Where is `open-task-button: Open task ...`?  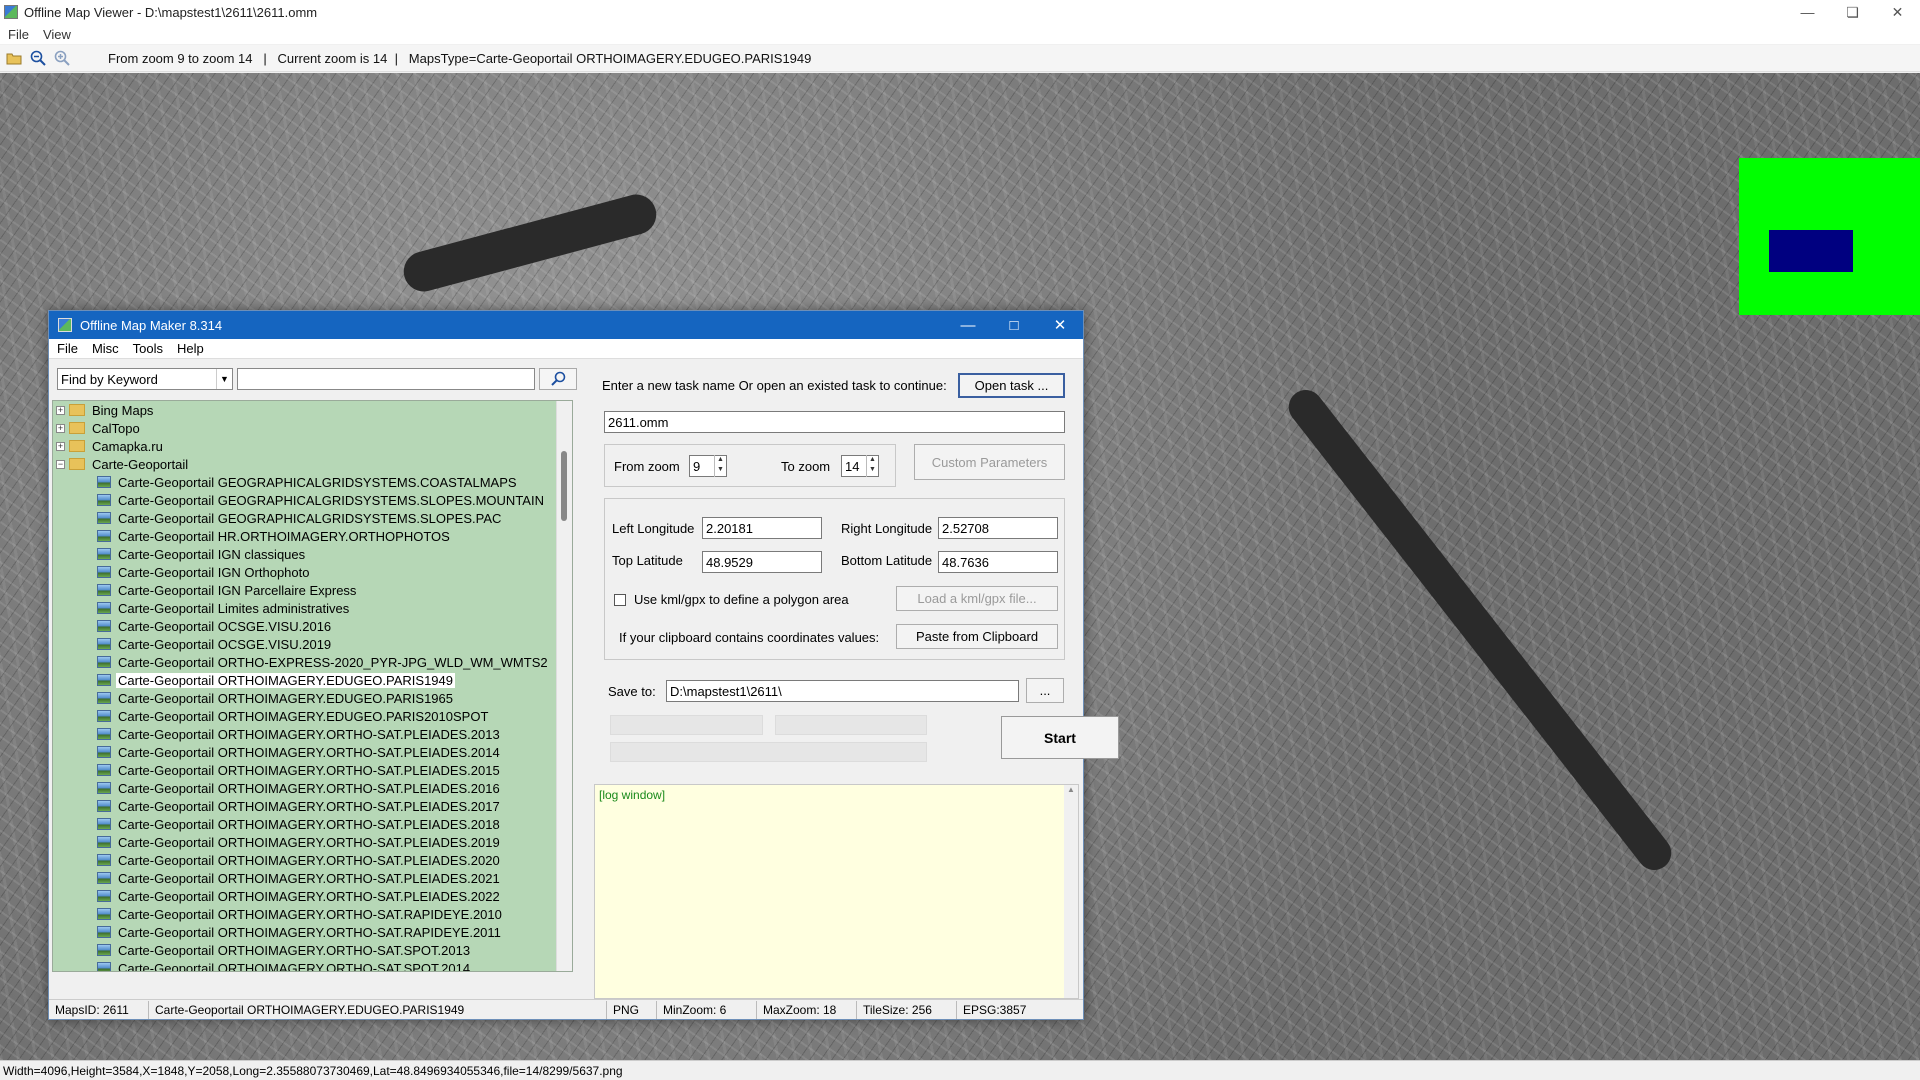
open-task-button: Open task ... is located at coordinates (1011, 385).